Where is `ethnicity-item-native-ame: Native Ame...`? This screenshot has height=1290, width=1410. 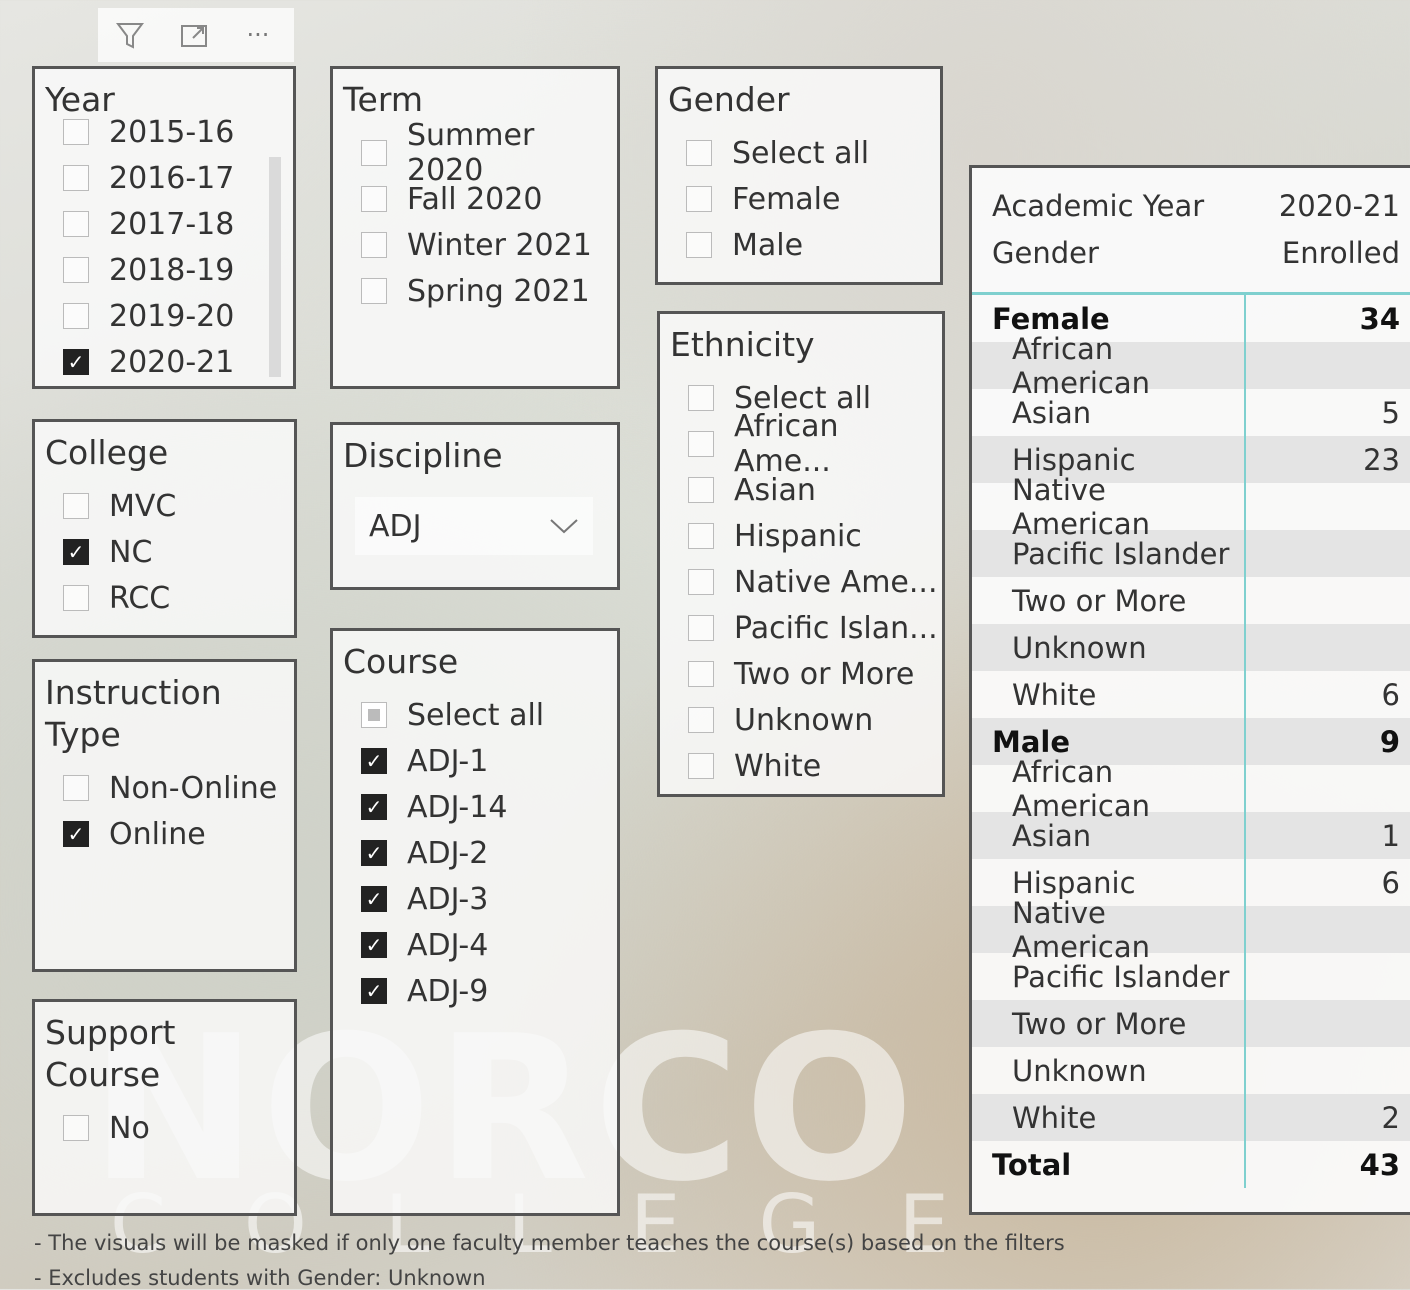
ethnicity-item-native-ame: Native Ame... is located at coordinates (815, 582).